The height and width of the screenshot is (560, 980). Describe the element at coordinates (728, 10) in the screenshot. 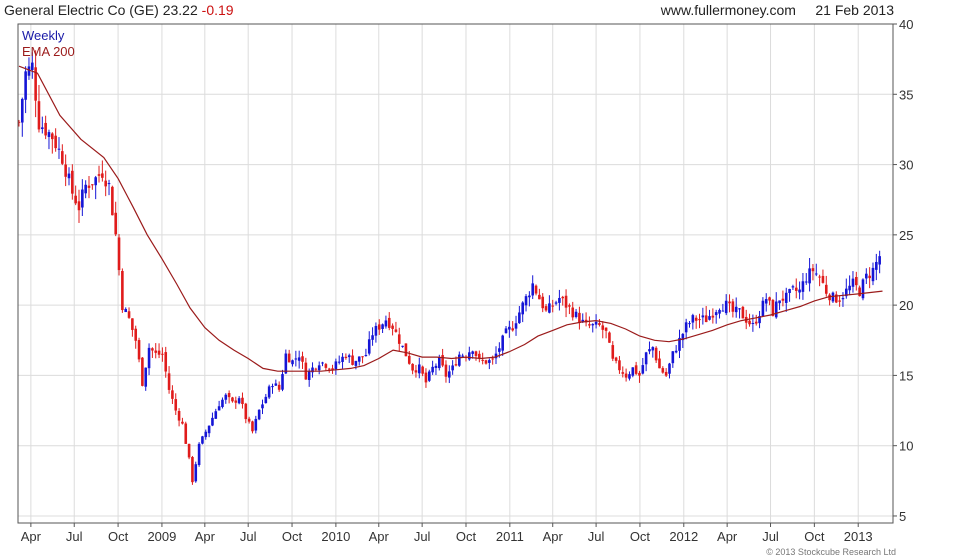

I see `source-site: www.fullermoney.com` at that location.